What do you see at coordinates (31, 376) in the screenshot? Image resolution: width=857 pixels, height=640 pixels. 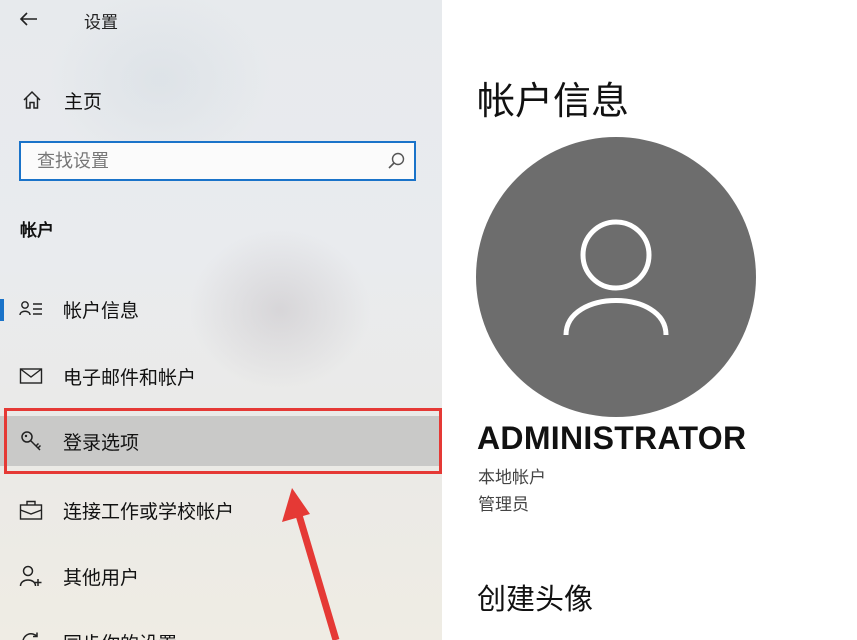 I see `mail-icon` at bounding box center [31, 376].